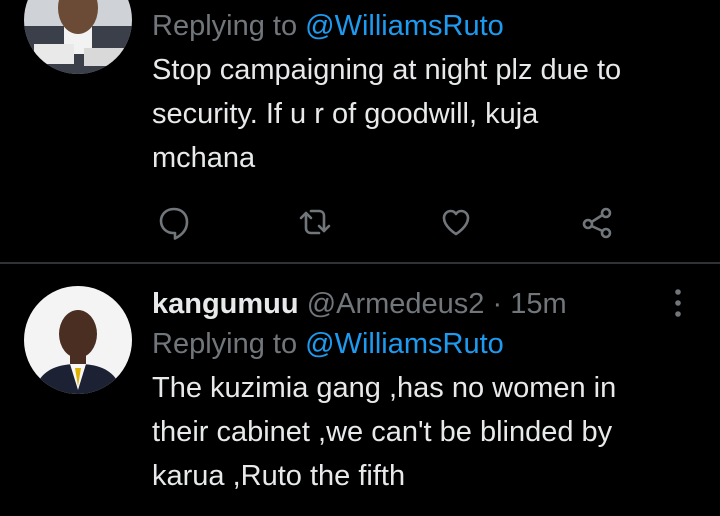 The width and height of the screenshot is (720, 516). What do you see at coordinates (384, 388) in the screenshot?
I see `tweet-text-line: The kuzimia gang ,has no women in` at bounding box center [384, 388].